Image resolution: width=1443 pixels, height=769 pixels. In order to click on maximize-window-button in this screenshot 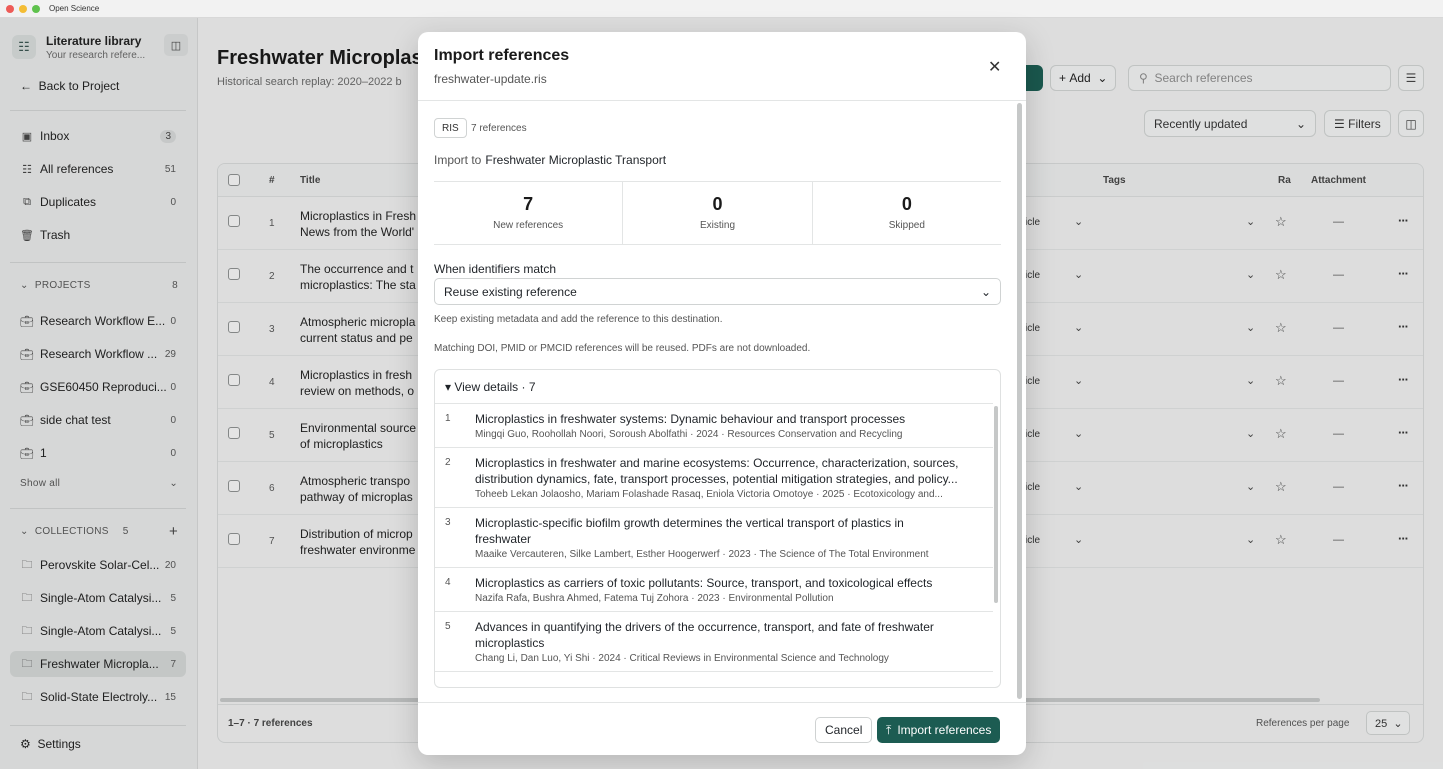, I will do `click(36, 8)`.